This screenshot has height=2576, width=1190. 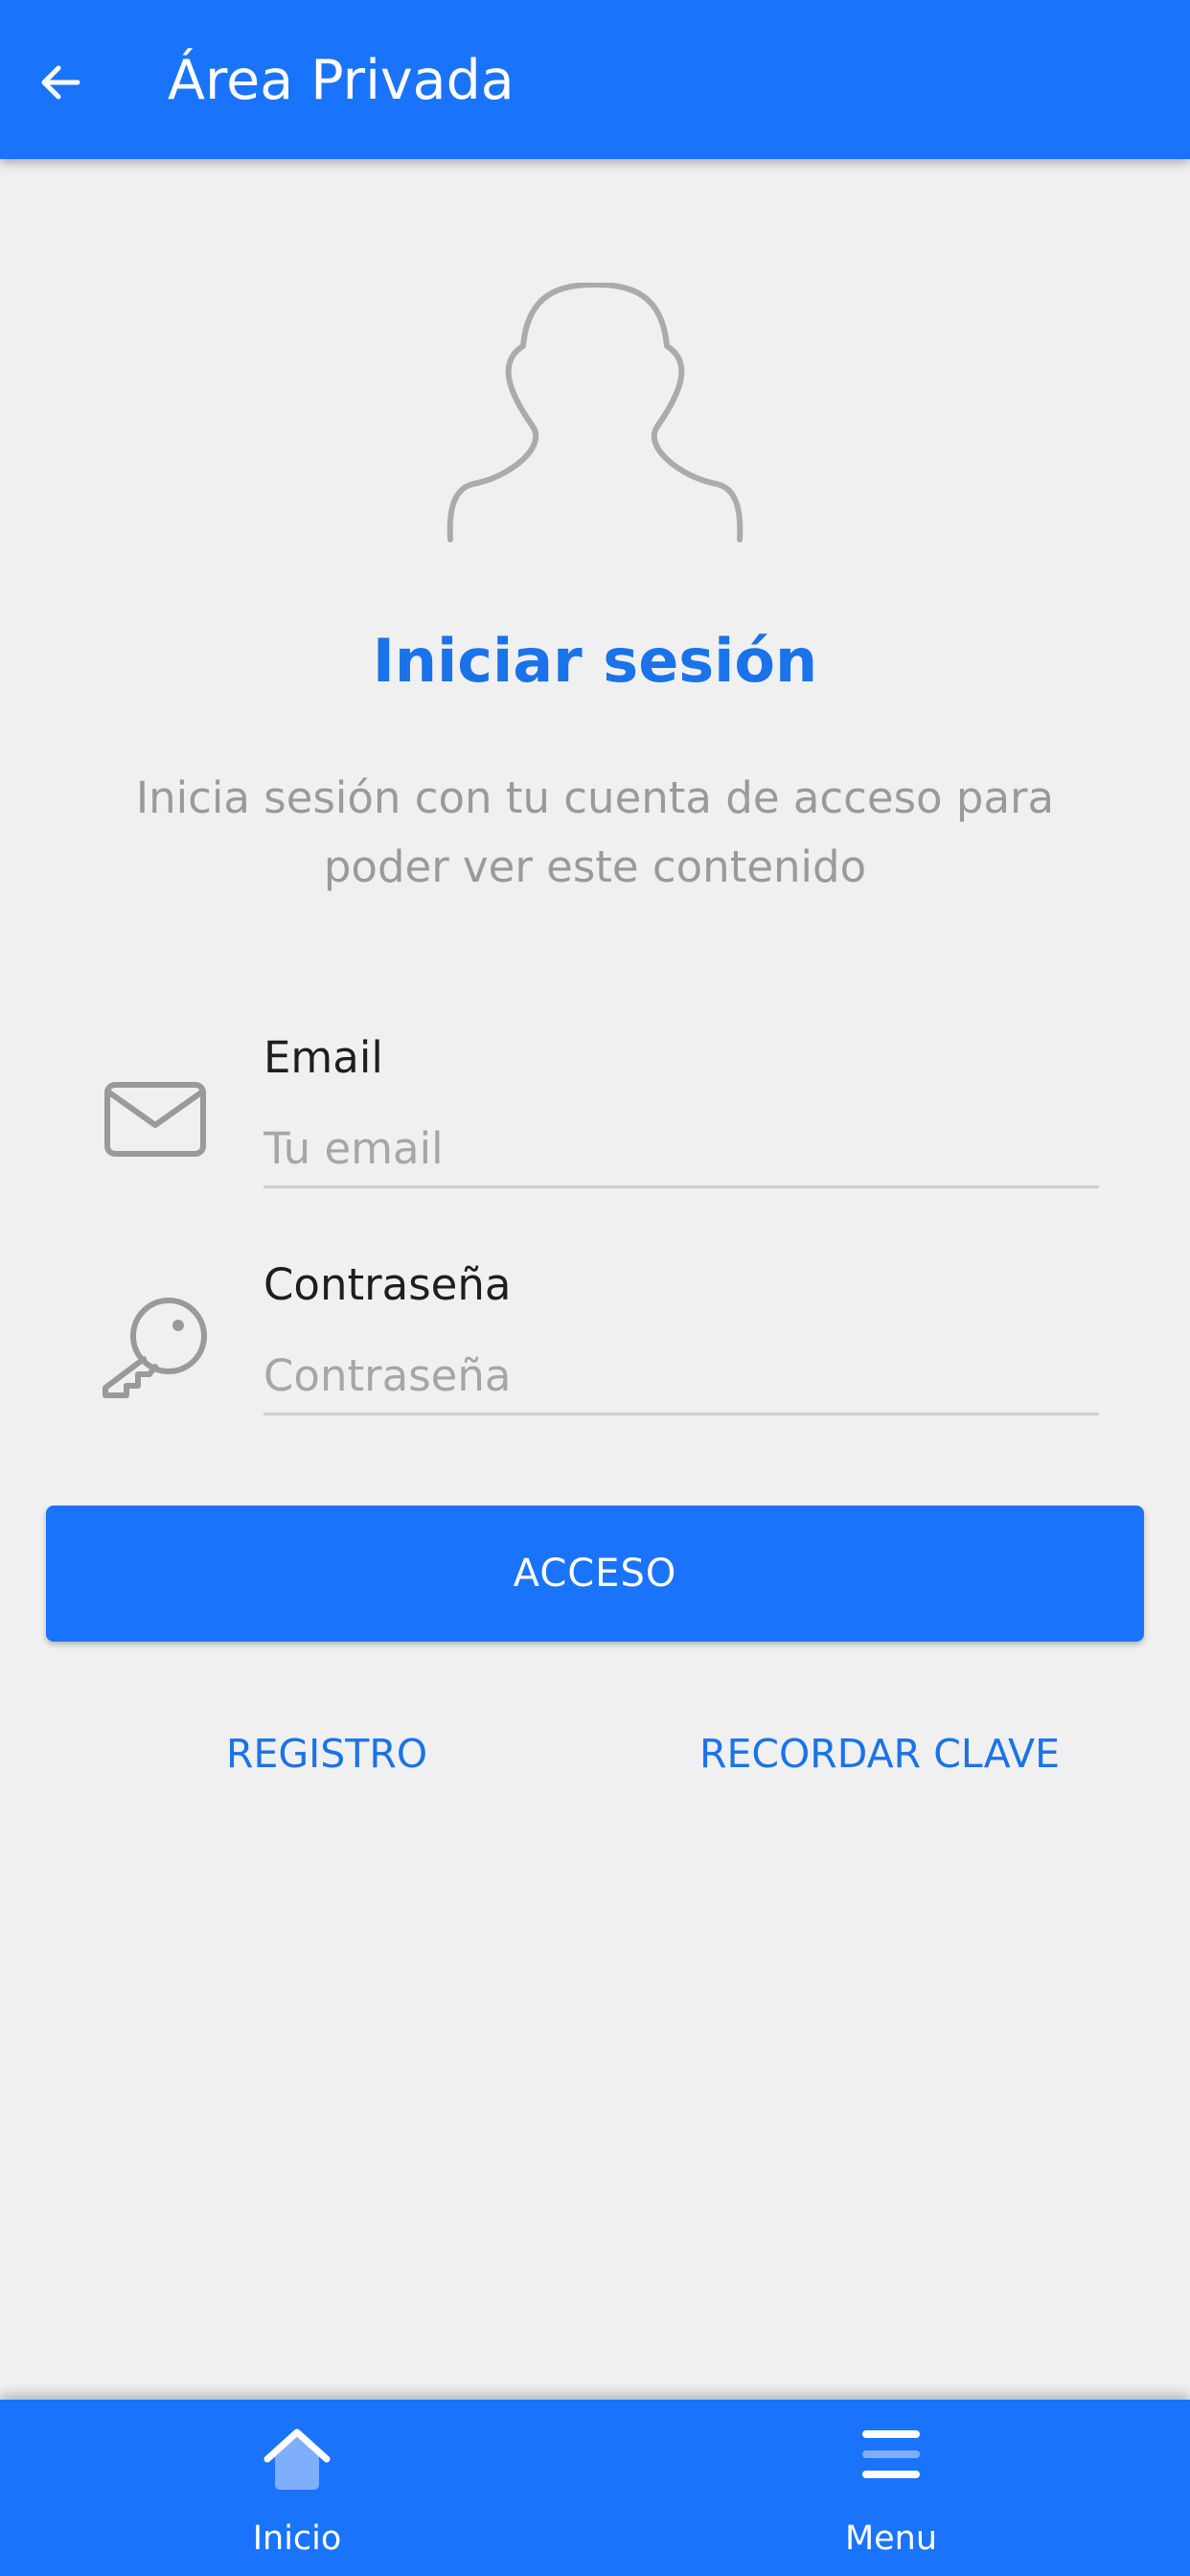 I want to click on register-link: REGISTRO, so click(x=326, y=1753).